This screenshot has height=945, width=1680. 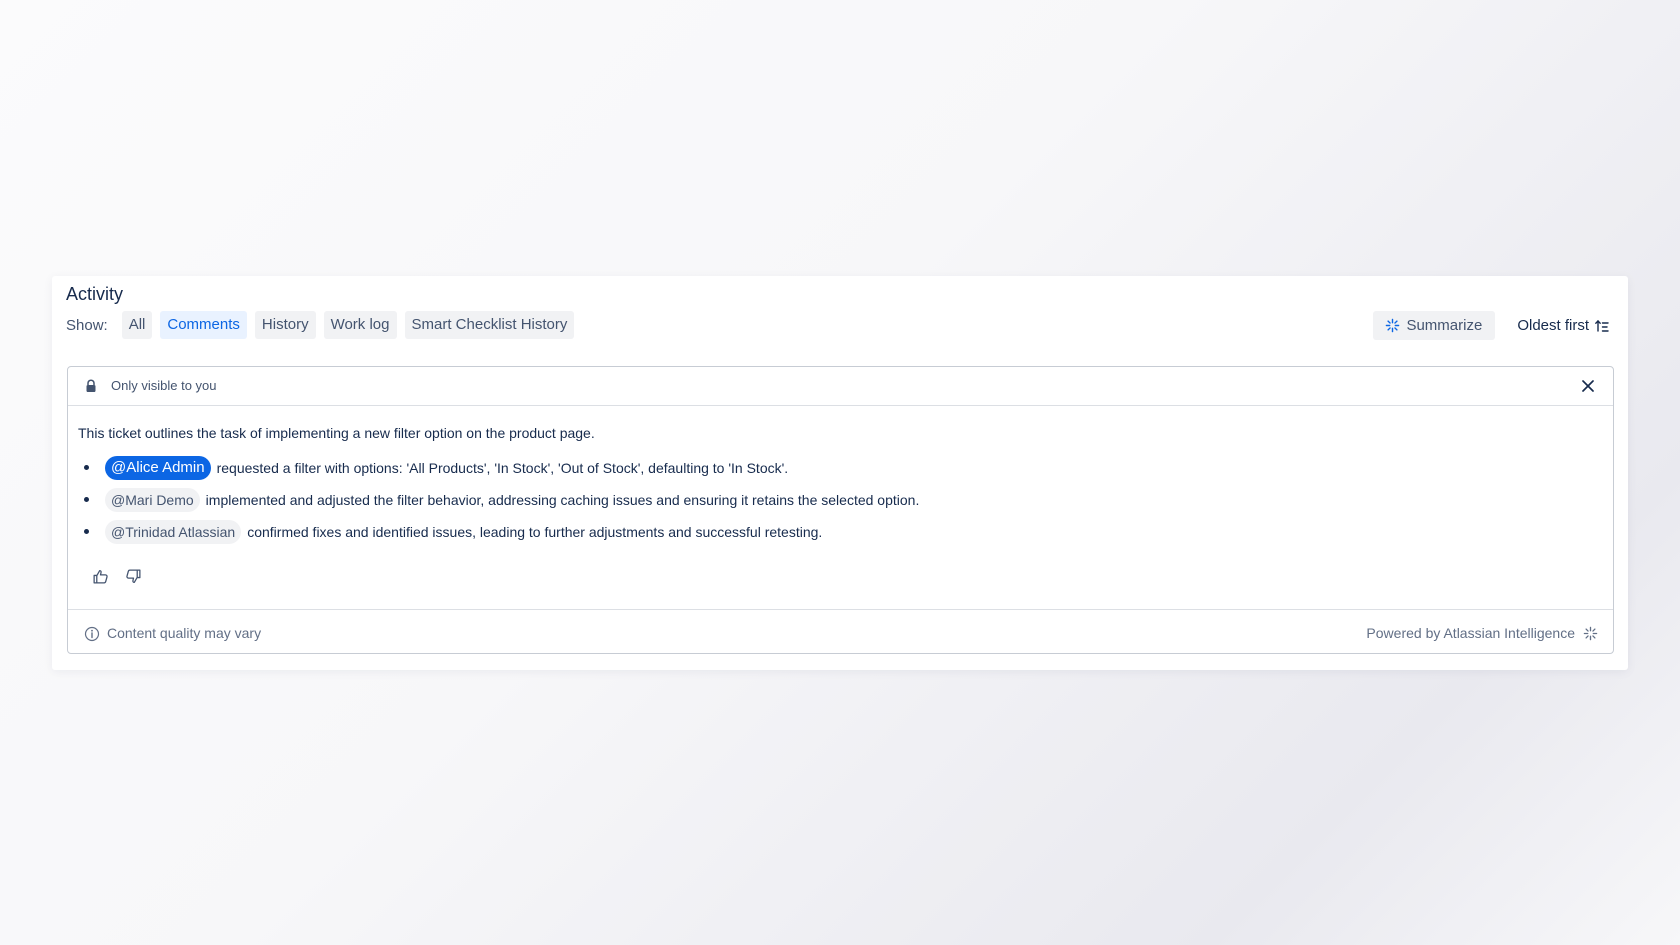 I want to click on summarize-button: Summarize, so click(x=1434, y=325).